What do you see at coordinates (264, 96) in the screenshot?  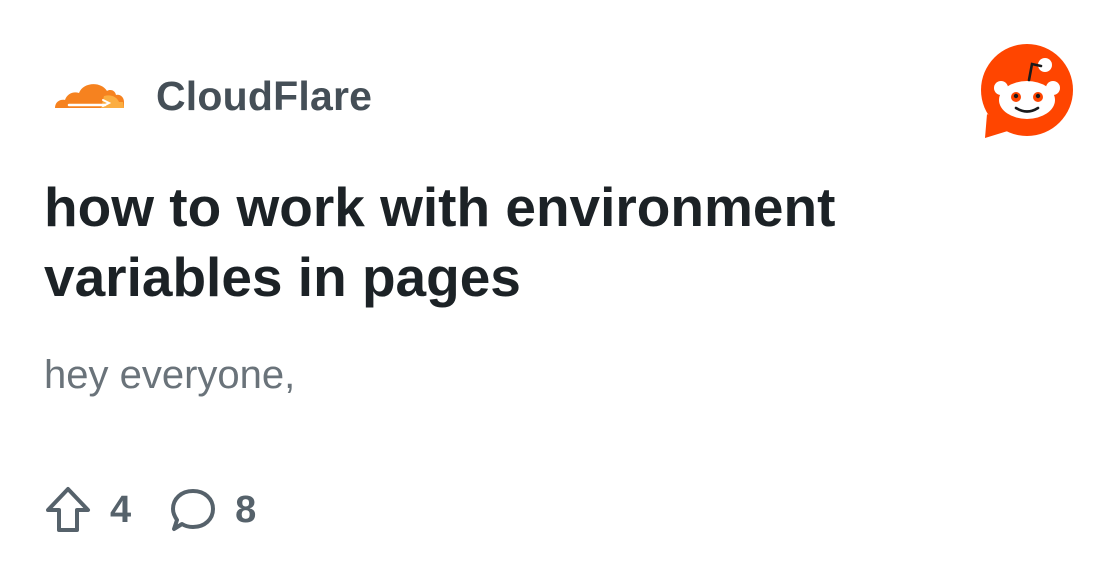 I see `subreddit-name: CloudFlare` at bounding box center [264, 96].